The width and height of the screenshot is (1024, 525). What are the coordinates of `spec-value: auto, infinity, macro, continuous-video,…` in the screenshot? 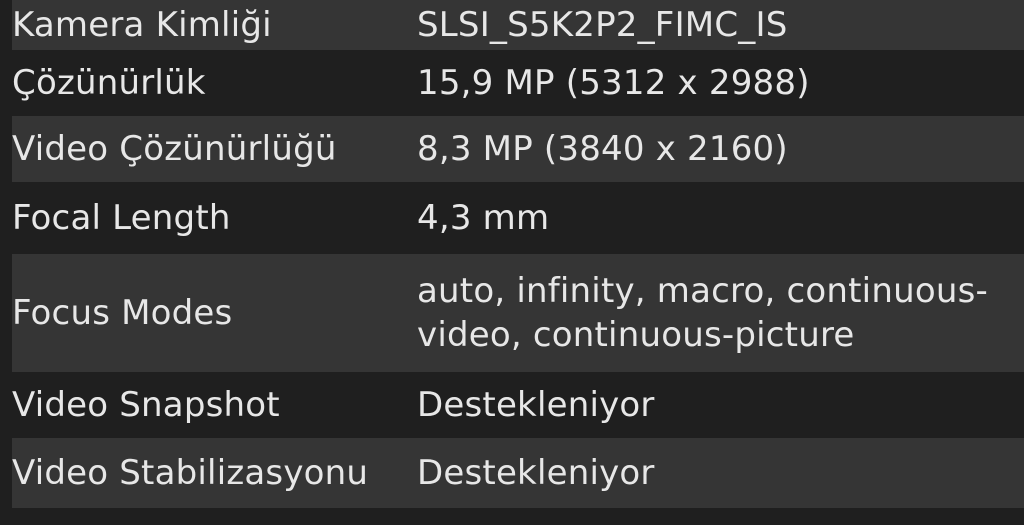 It's located at (702, 313).